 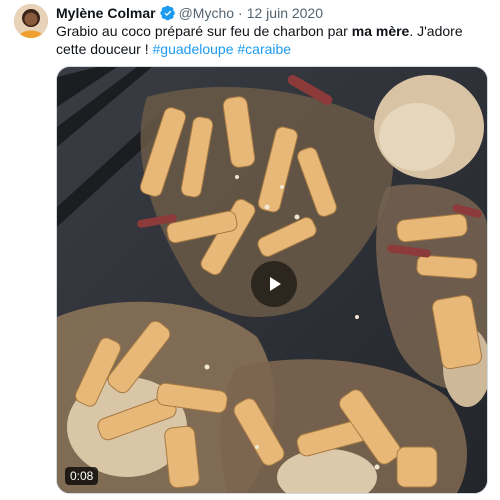 I want to click on hashtag-caraibe: #caraibe, so click(x=264, y=49).